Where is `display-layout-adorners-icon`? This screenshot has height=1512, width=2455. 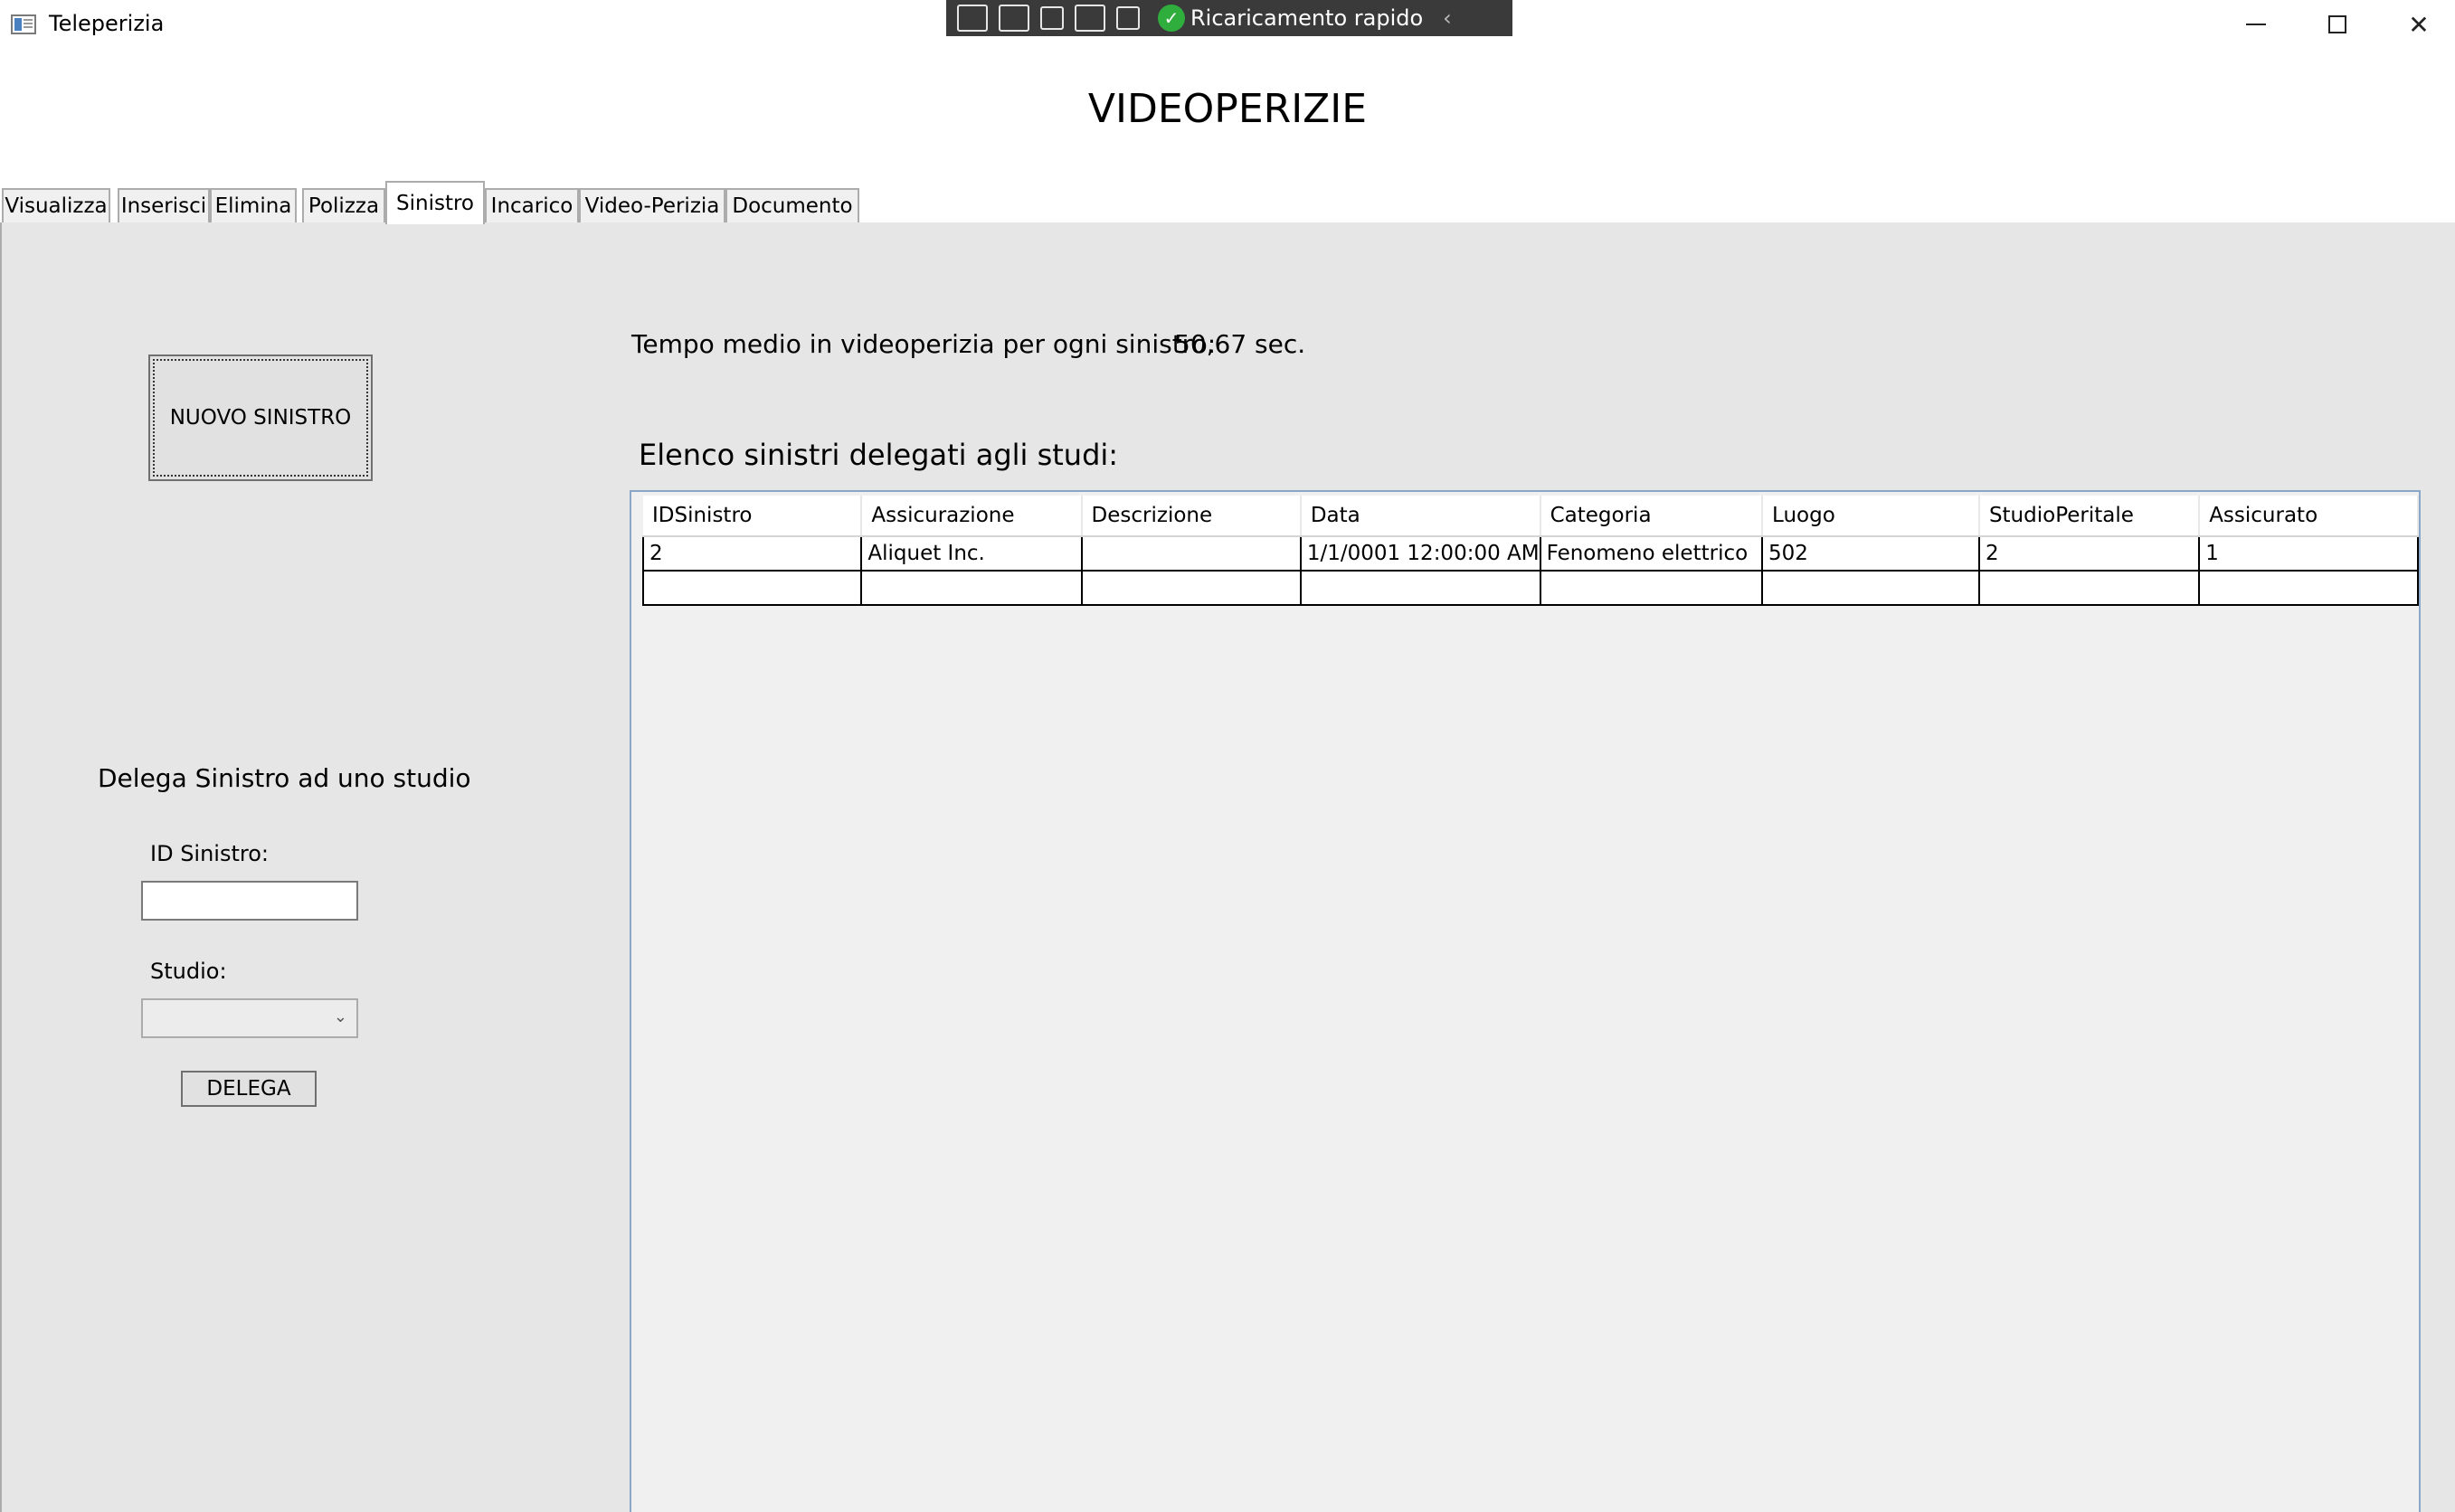
display-layout-adorners-icon is located at coordinates (1052, 18).